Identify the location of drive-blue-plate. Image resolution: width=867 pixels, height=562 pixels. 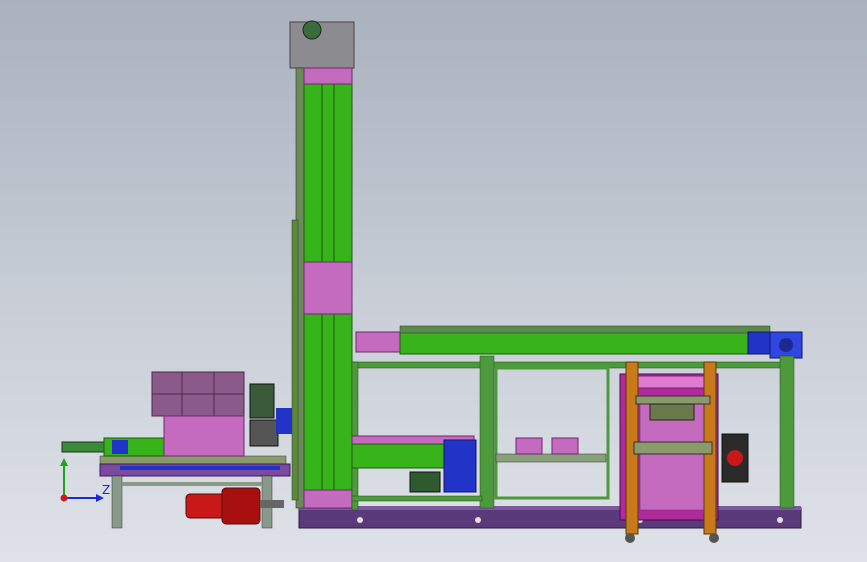
(284, 421).